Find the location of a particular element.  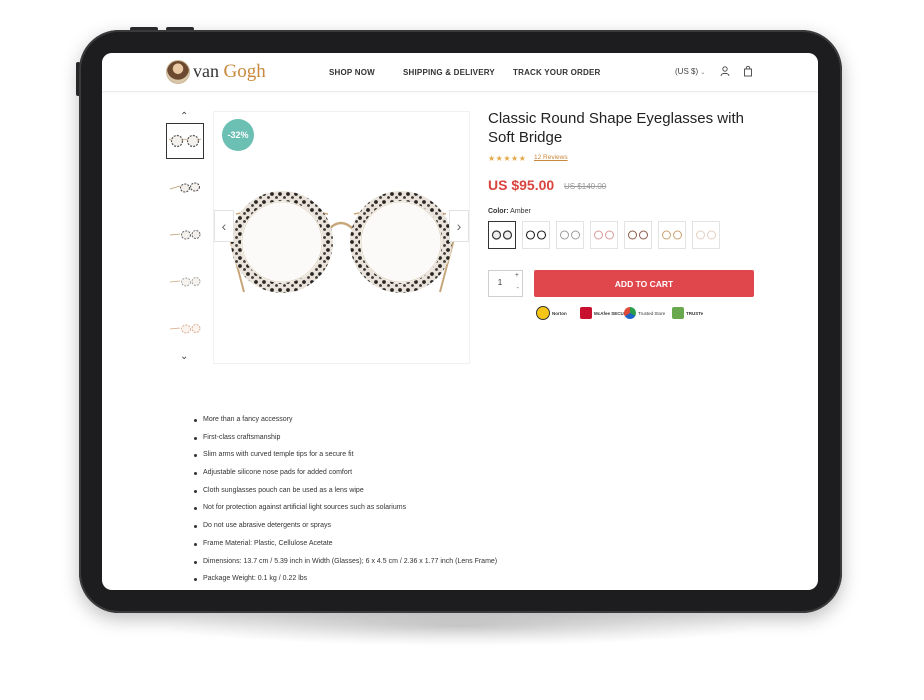

add-to-cart-button: ADD TO CART is located at coordinates (644, 283).